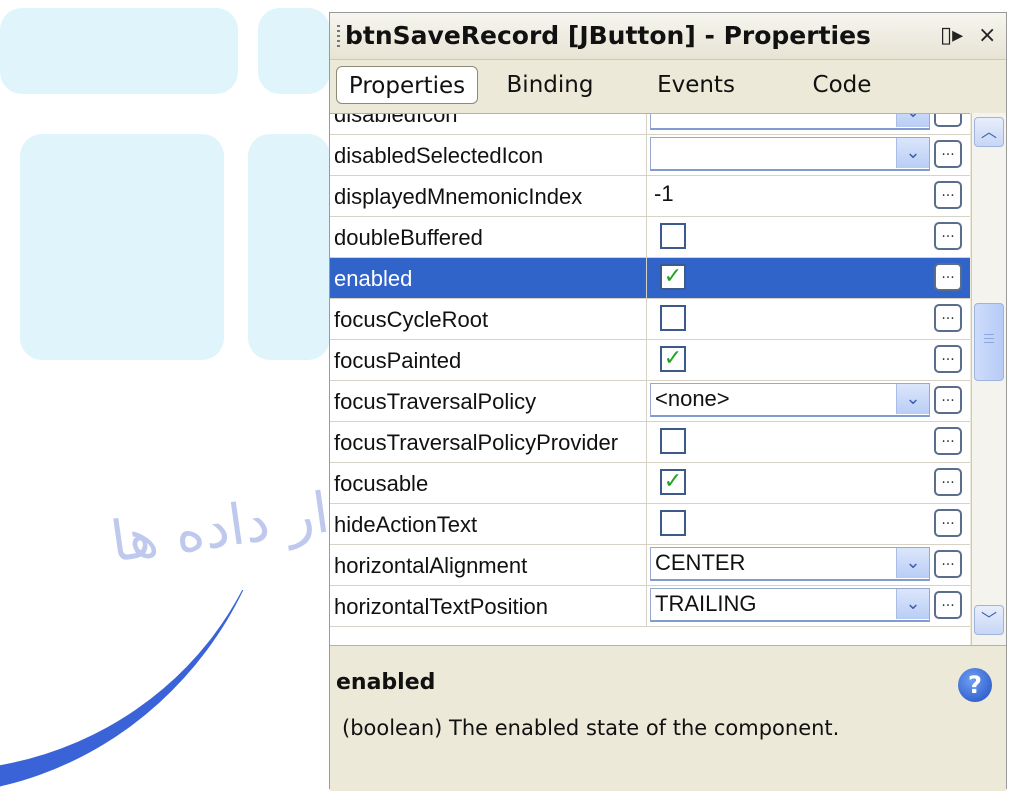 The image size is (1009, 800). Describe the element at coordinates (700, 562) in the screenshot. I see `property-value-text: CENTER` at that location.